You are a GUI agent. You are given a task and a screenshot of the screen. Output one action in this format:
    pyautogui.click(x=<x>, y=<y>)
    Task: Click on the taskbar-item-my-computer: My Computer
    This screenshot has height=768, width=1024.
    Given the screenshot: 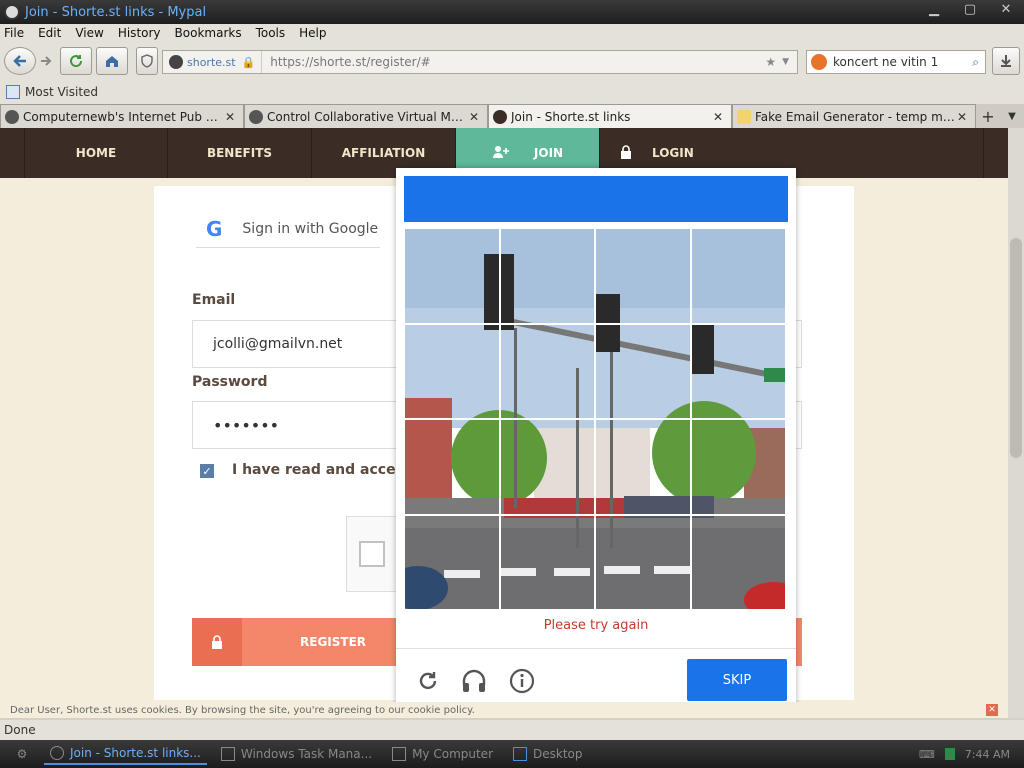 What is the action you would take?
    pyautogui.click(x=442, y=754)
    